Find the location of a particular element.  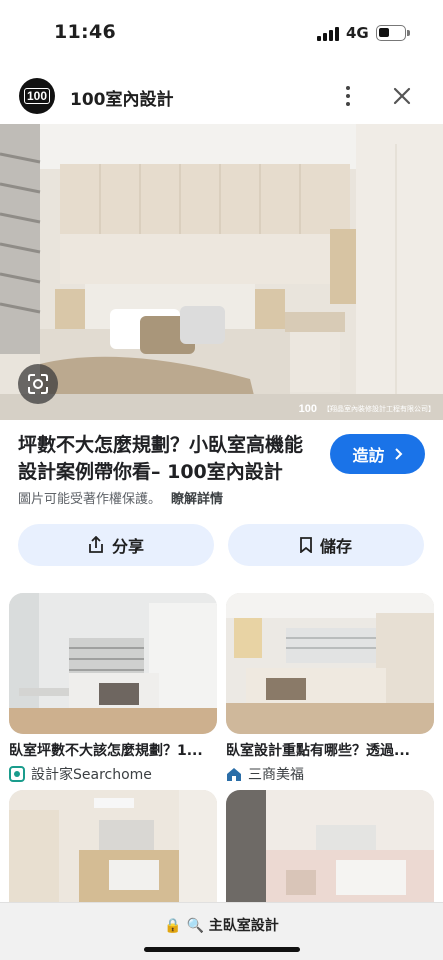

bookmark-icon is located at coordinates (306, 545).